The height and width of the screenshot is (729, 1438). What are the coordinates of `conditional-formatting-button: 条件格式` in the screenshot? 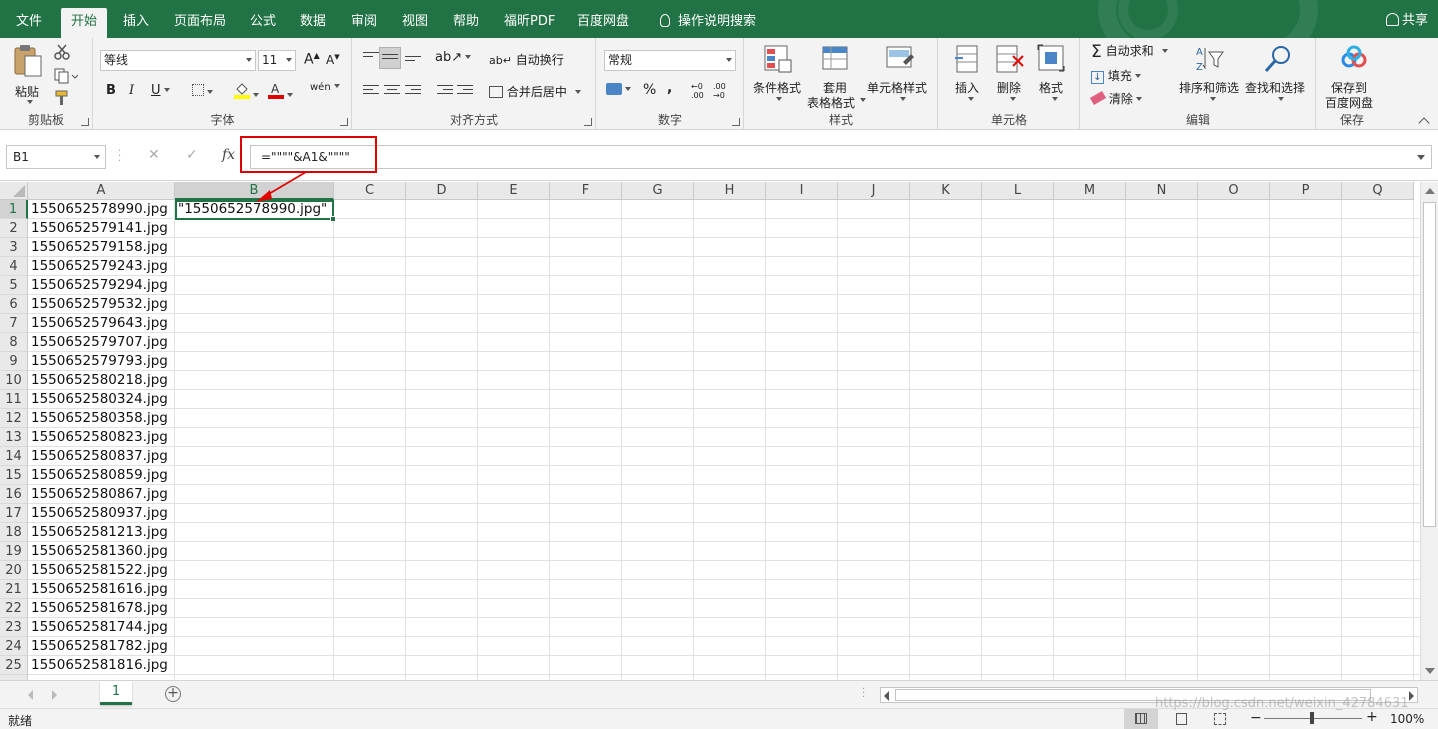 It's located at (777, 76).